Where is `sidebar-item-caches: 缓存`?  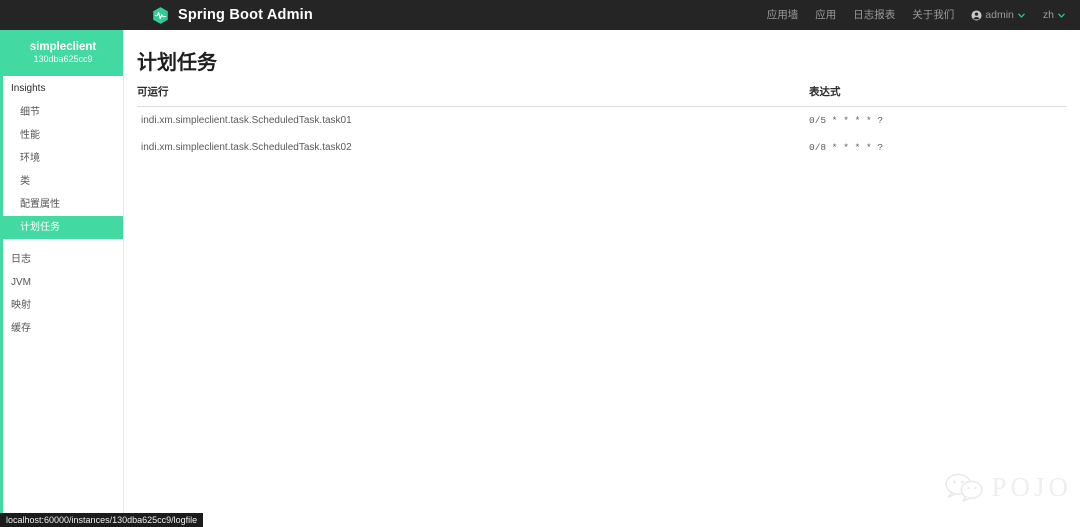 sidebar-item-caches: 缓存 is located at coordinates (63, 328).